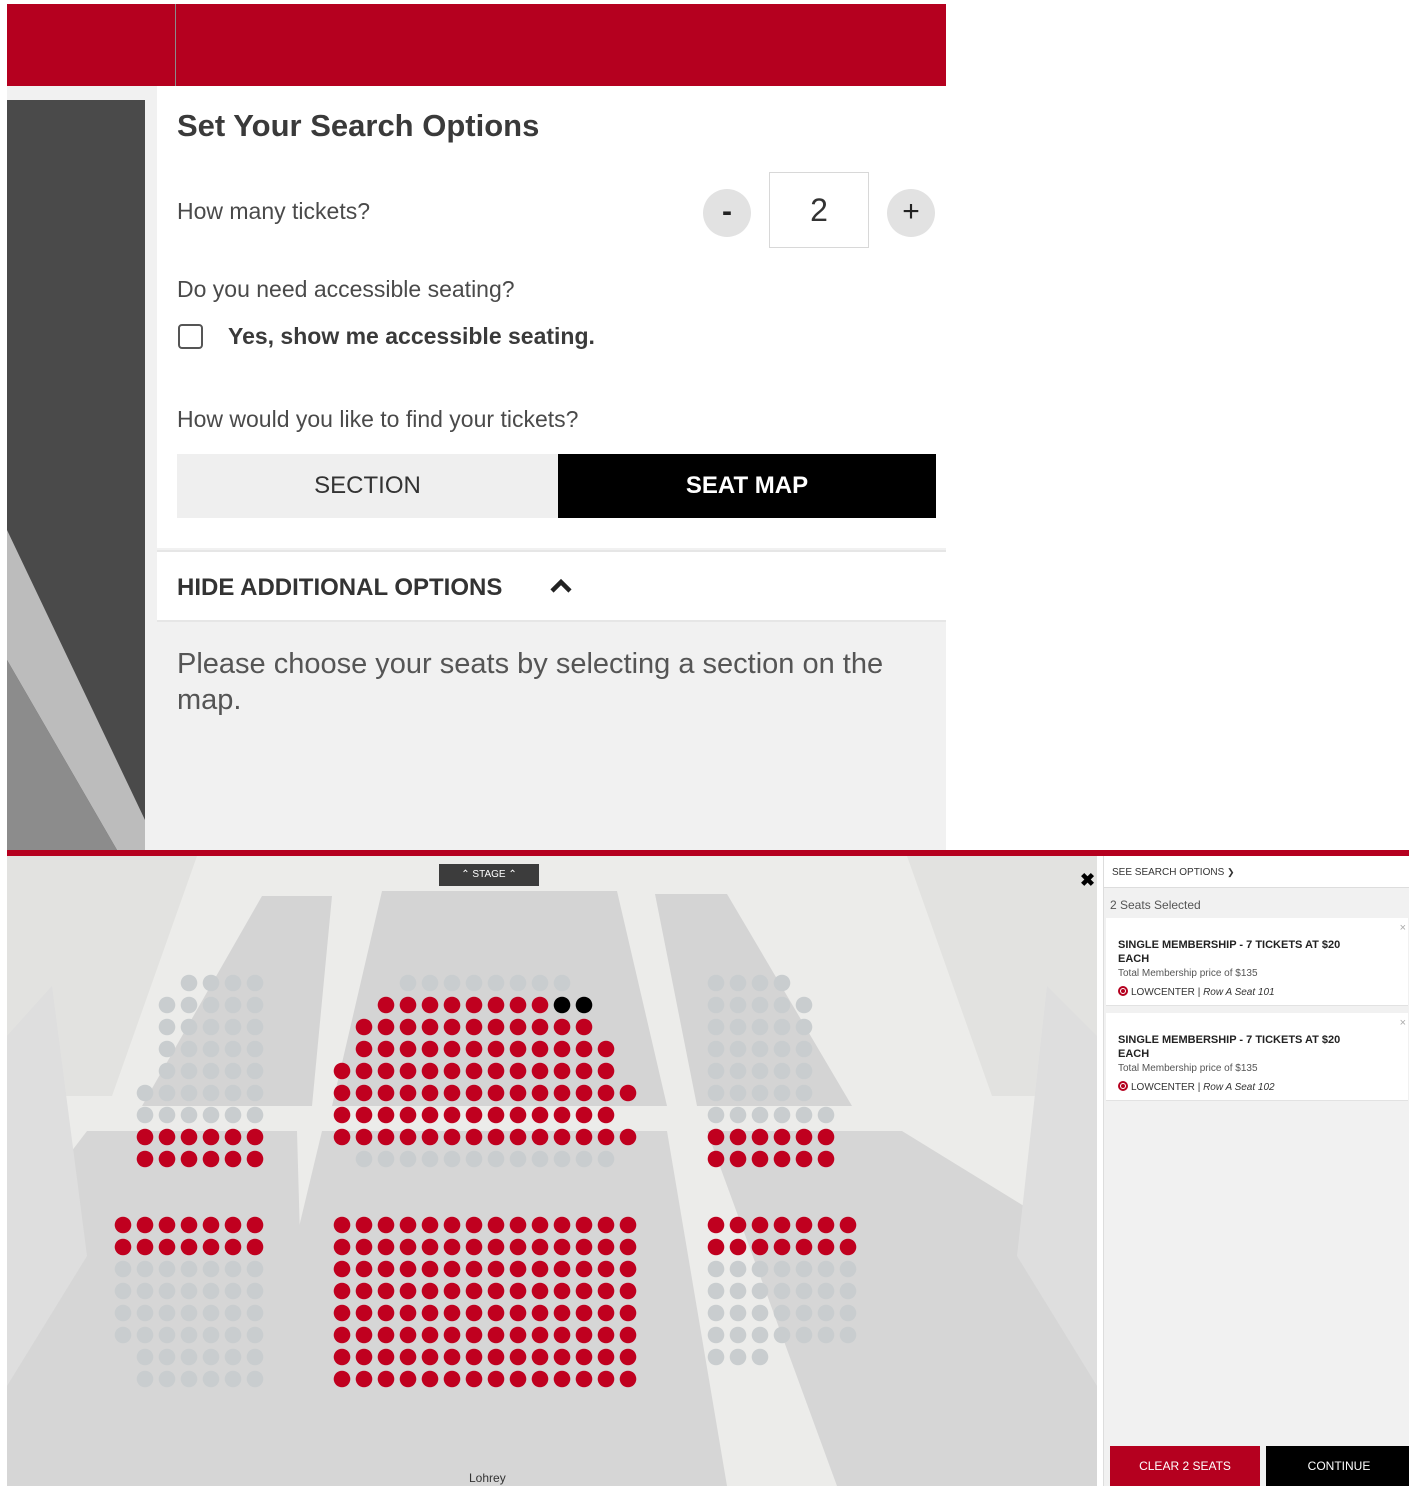  I want to click on close-icon: ✖, so click(1087, 880).